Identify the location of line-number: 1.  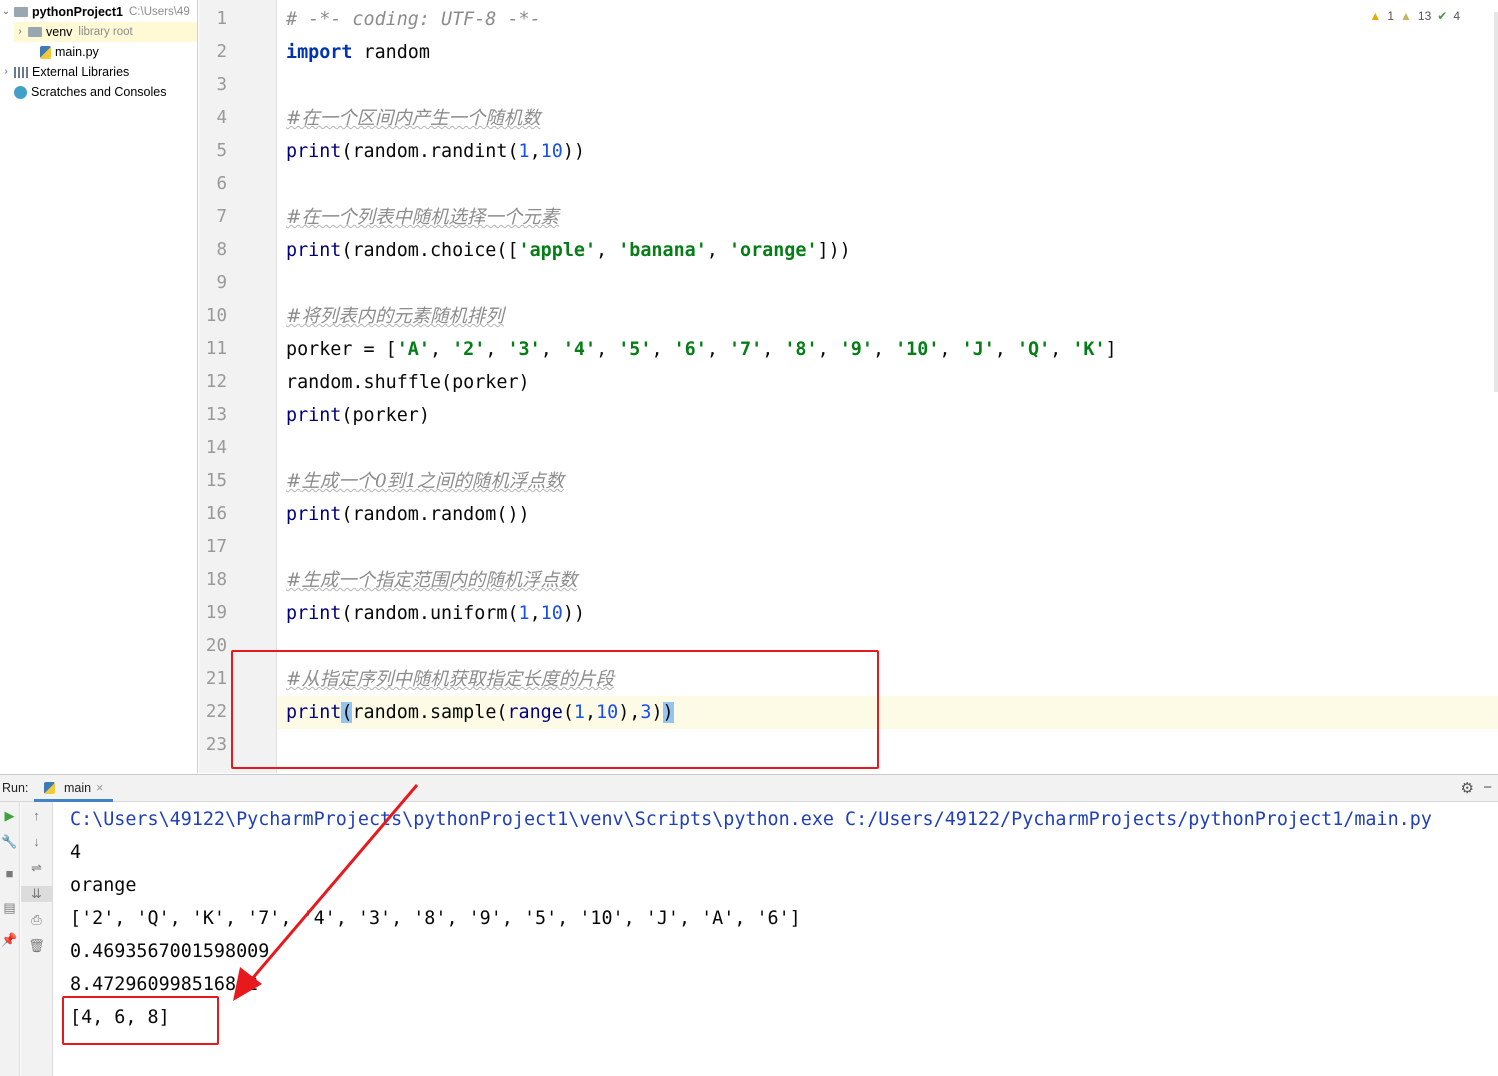
(221, 19).